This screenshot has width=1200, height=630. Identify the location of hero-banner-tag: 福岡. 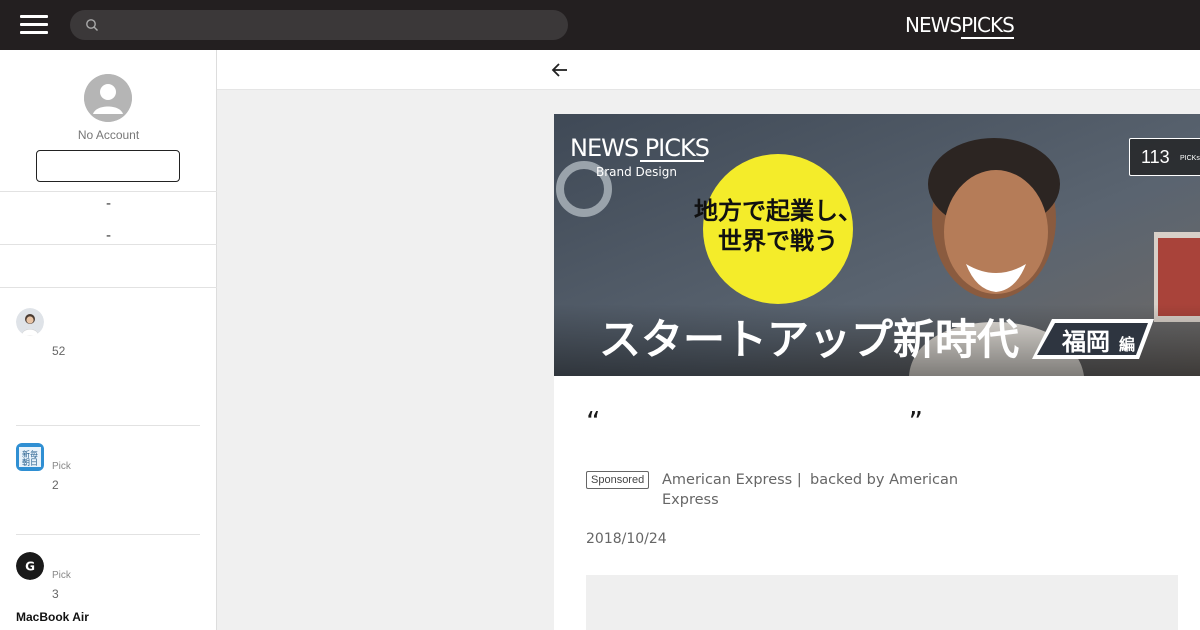
(1085, 342).